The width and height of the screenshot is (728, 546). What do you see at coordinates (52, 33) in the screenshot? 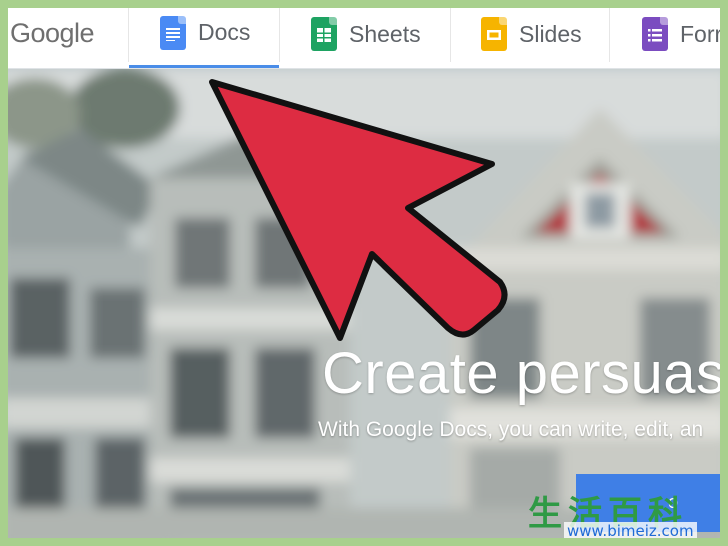
I see `google-logo: Google` at bounding box center [52, 33].